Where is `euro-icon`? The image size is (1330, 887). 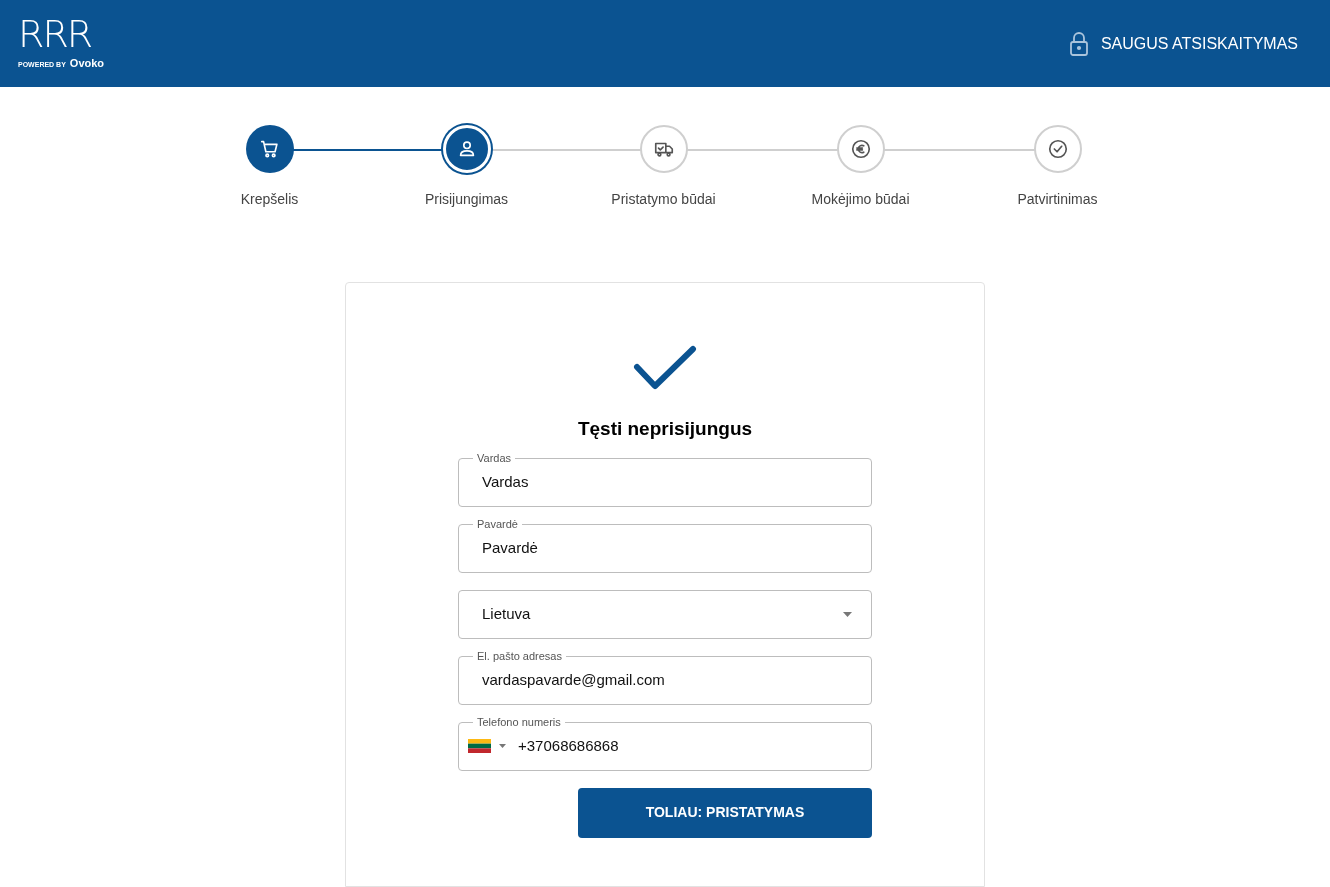 euro-icon is located at coordinates (860, 149).